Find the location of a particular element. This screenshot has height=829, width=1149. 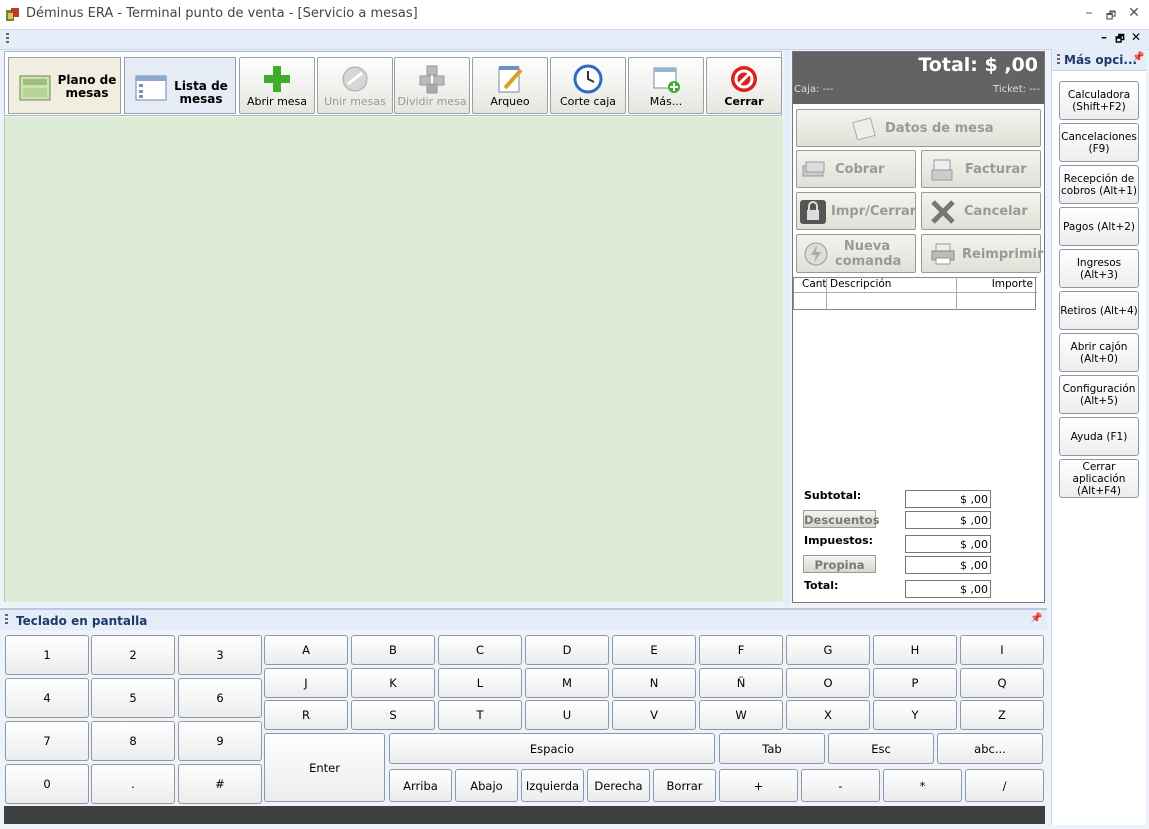

floor-plan-icon is located at coordinates (35, 88).